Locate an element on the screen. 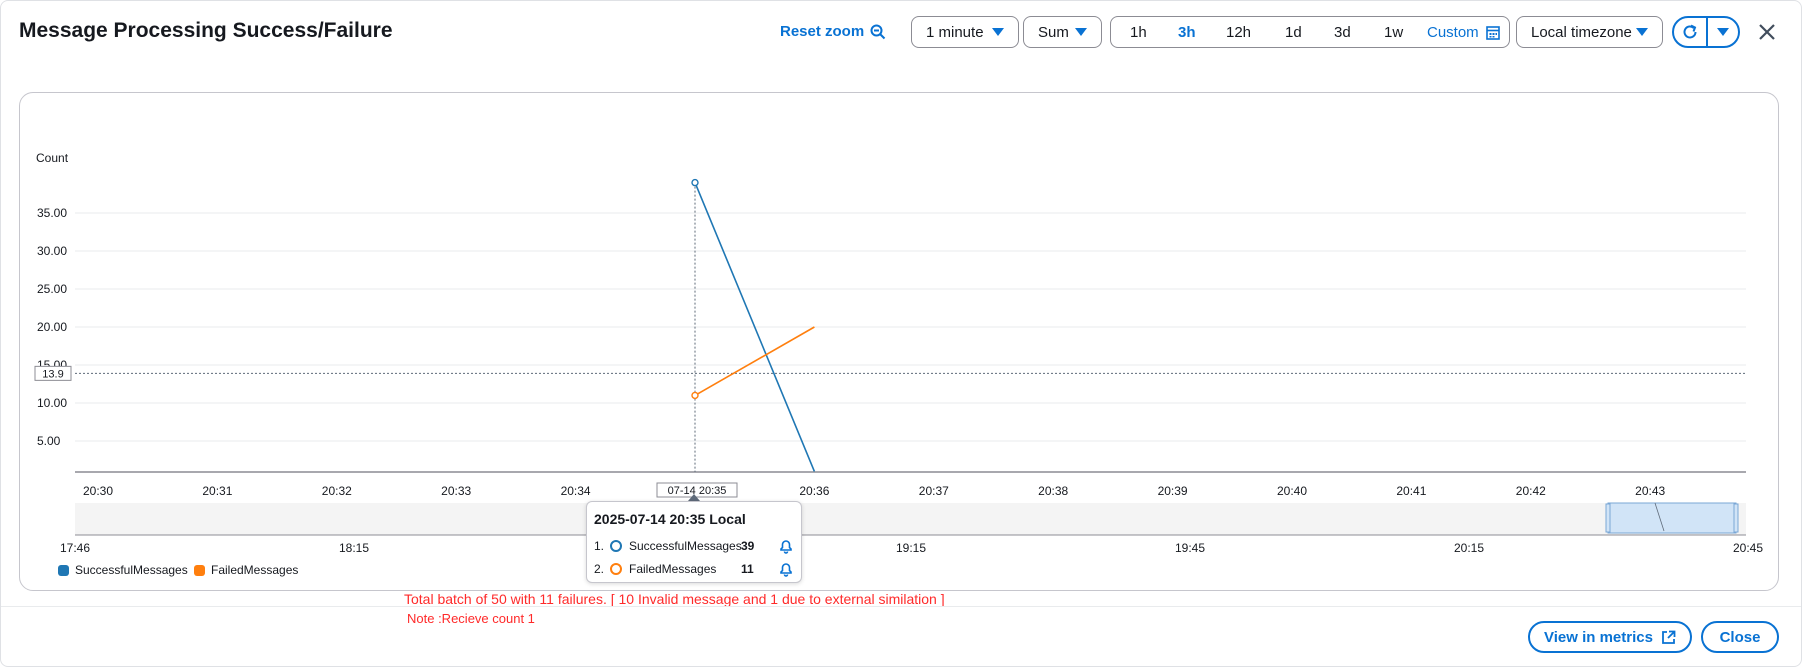 The height and width of the screenshot is (667, 1802). hover-y-label: 13.9 is located at coordinates (52, 374).